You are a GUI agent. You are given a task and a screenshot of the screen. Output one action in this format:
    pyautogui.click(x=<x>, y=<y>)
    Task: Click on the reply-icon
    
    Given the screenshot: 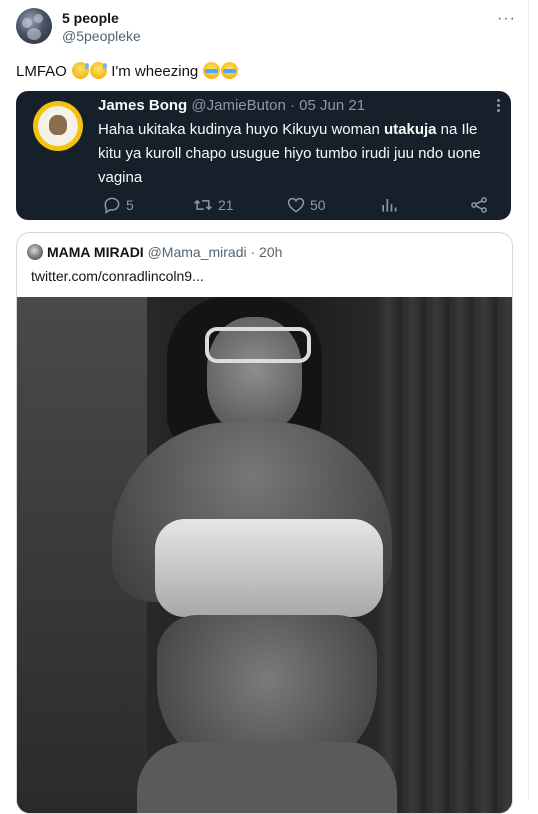 What is the action you would take?
    pyautogui.click(x=112, y=205)
    